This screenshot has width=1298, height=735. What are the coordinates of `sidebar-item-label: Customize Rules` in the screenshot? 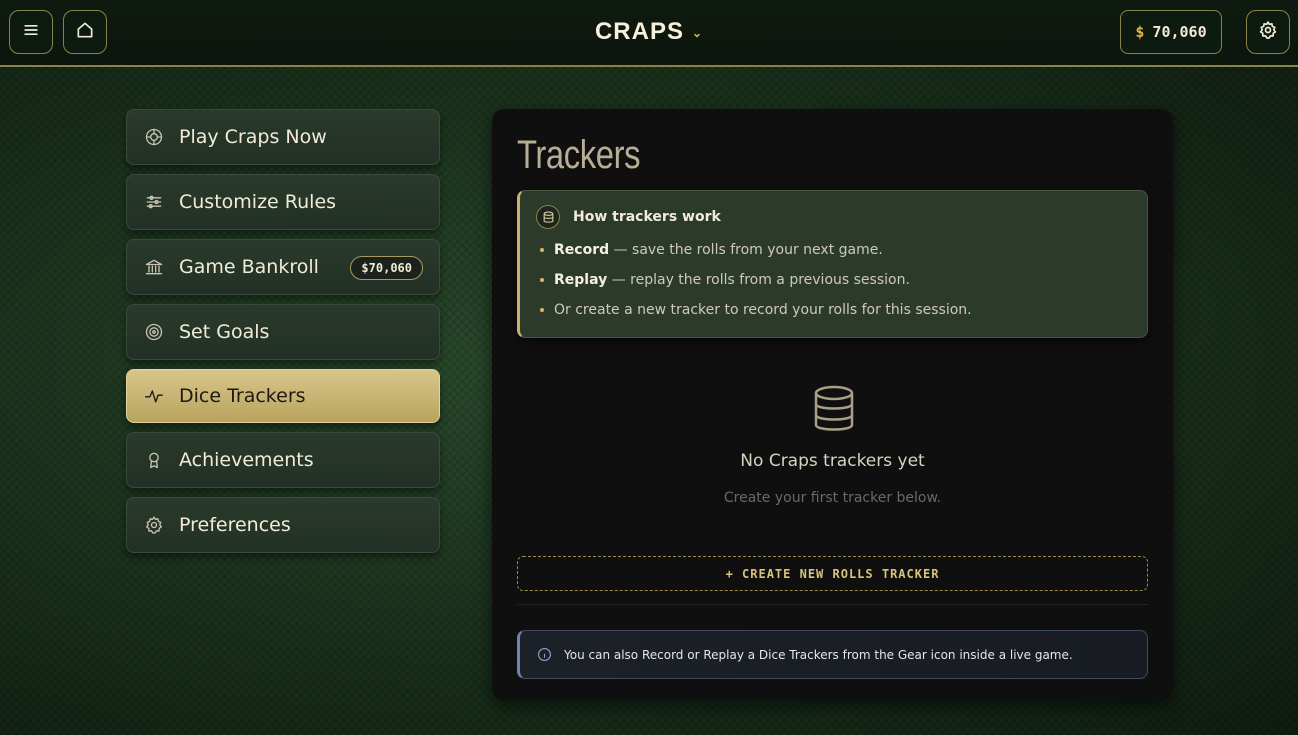 It's located at (258, 202).